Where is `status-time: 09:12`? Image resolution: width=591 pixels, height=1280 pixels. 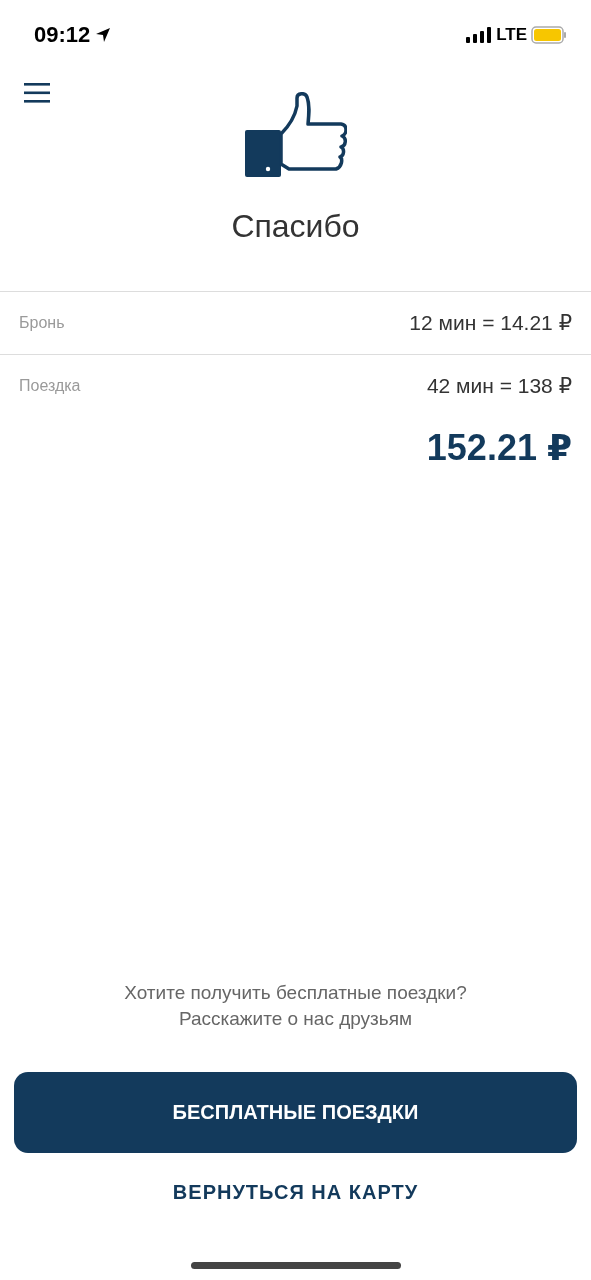
status-time: 09:12 is located at coordinates (62, 35).